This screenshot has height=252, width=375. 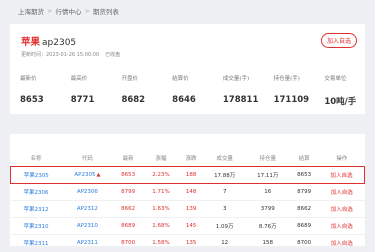 What do you see at coordinates (304, 192) in the screenshot?
I see `cell-settle: 8799` at bounding box center [304, 192].